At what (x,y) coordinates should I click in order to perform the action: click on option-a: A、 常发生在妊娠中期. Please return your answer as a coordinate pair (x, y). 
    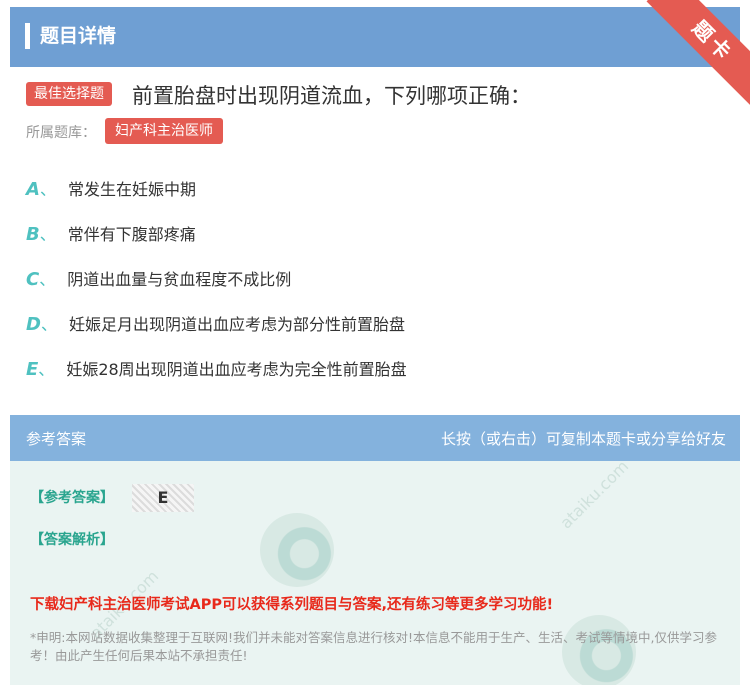
    Looking at the image, I should click on (111, 190).